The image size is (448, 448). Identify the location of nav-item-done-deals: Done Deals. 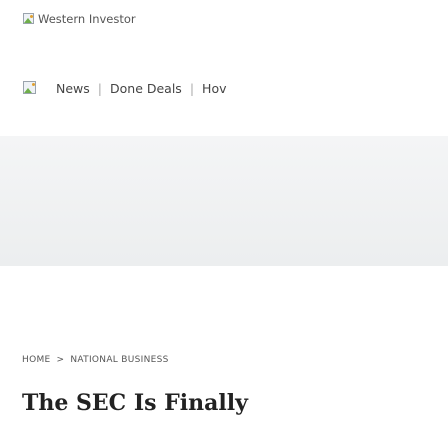
(146, 88).